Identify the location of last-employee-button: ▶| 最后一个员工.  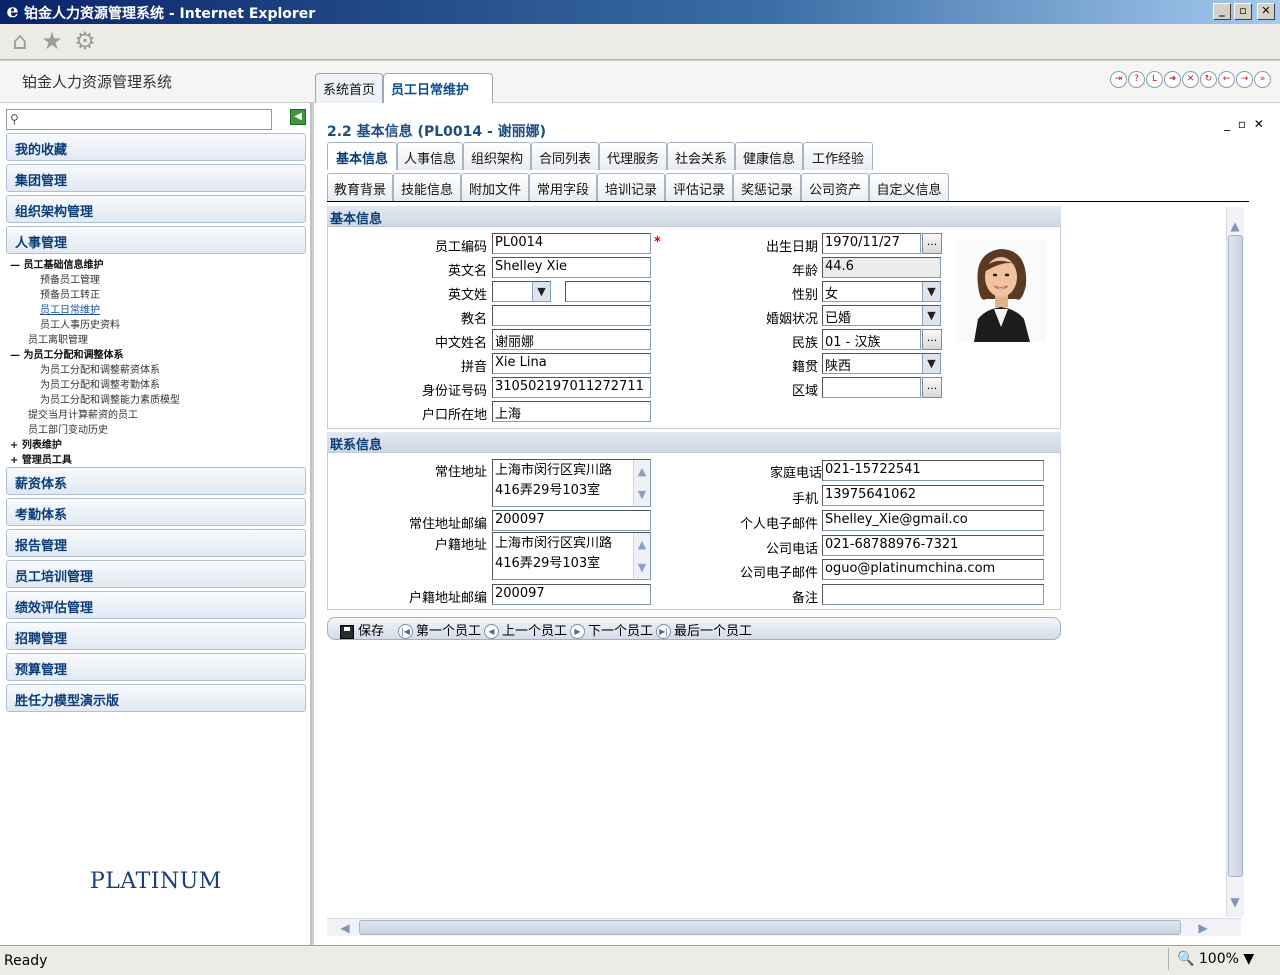
(704, 629).